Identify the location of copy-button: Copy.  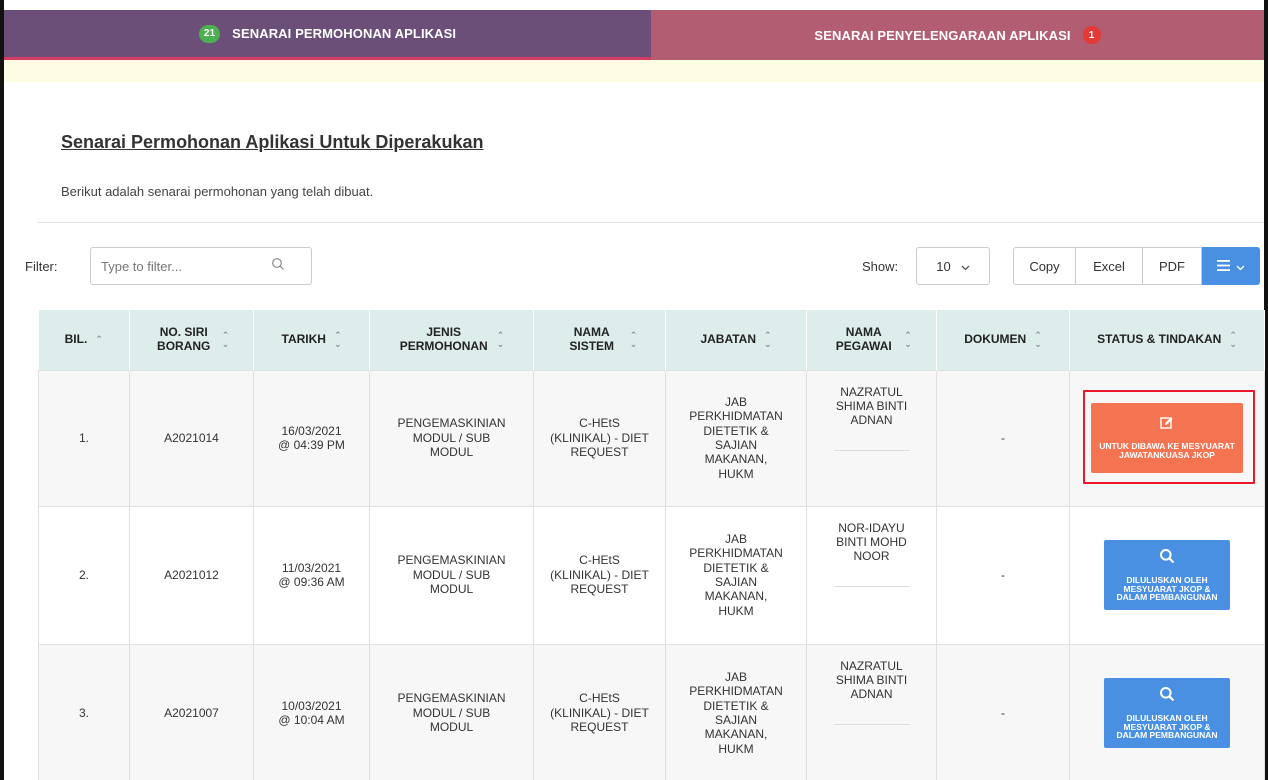
(1044, 266).